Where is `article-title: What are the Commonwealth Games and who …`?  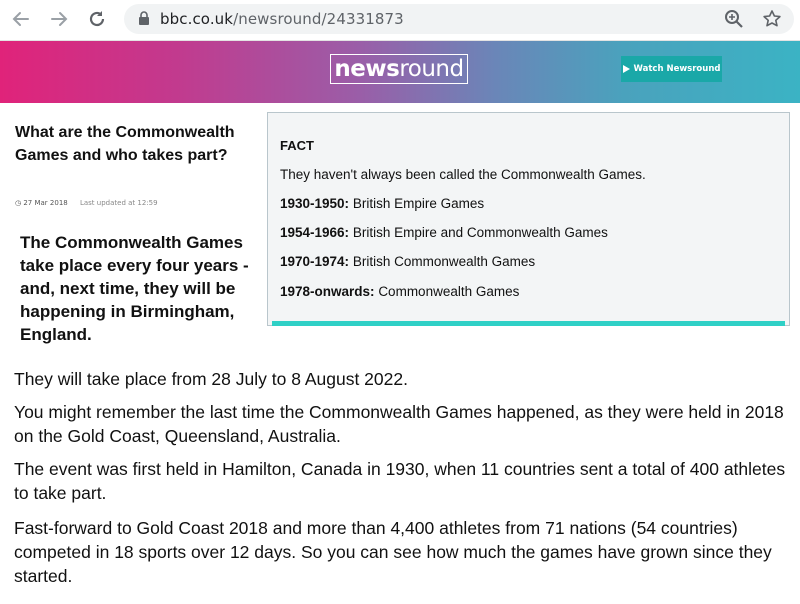
article-title: What are the Commonwealth Games and who … is located at coordinates (125, 144).